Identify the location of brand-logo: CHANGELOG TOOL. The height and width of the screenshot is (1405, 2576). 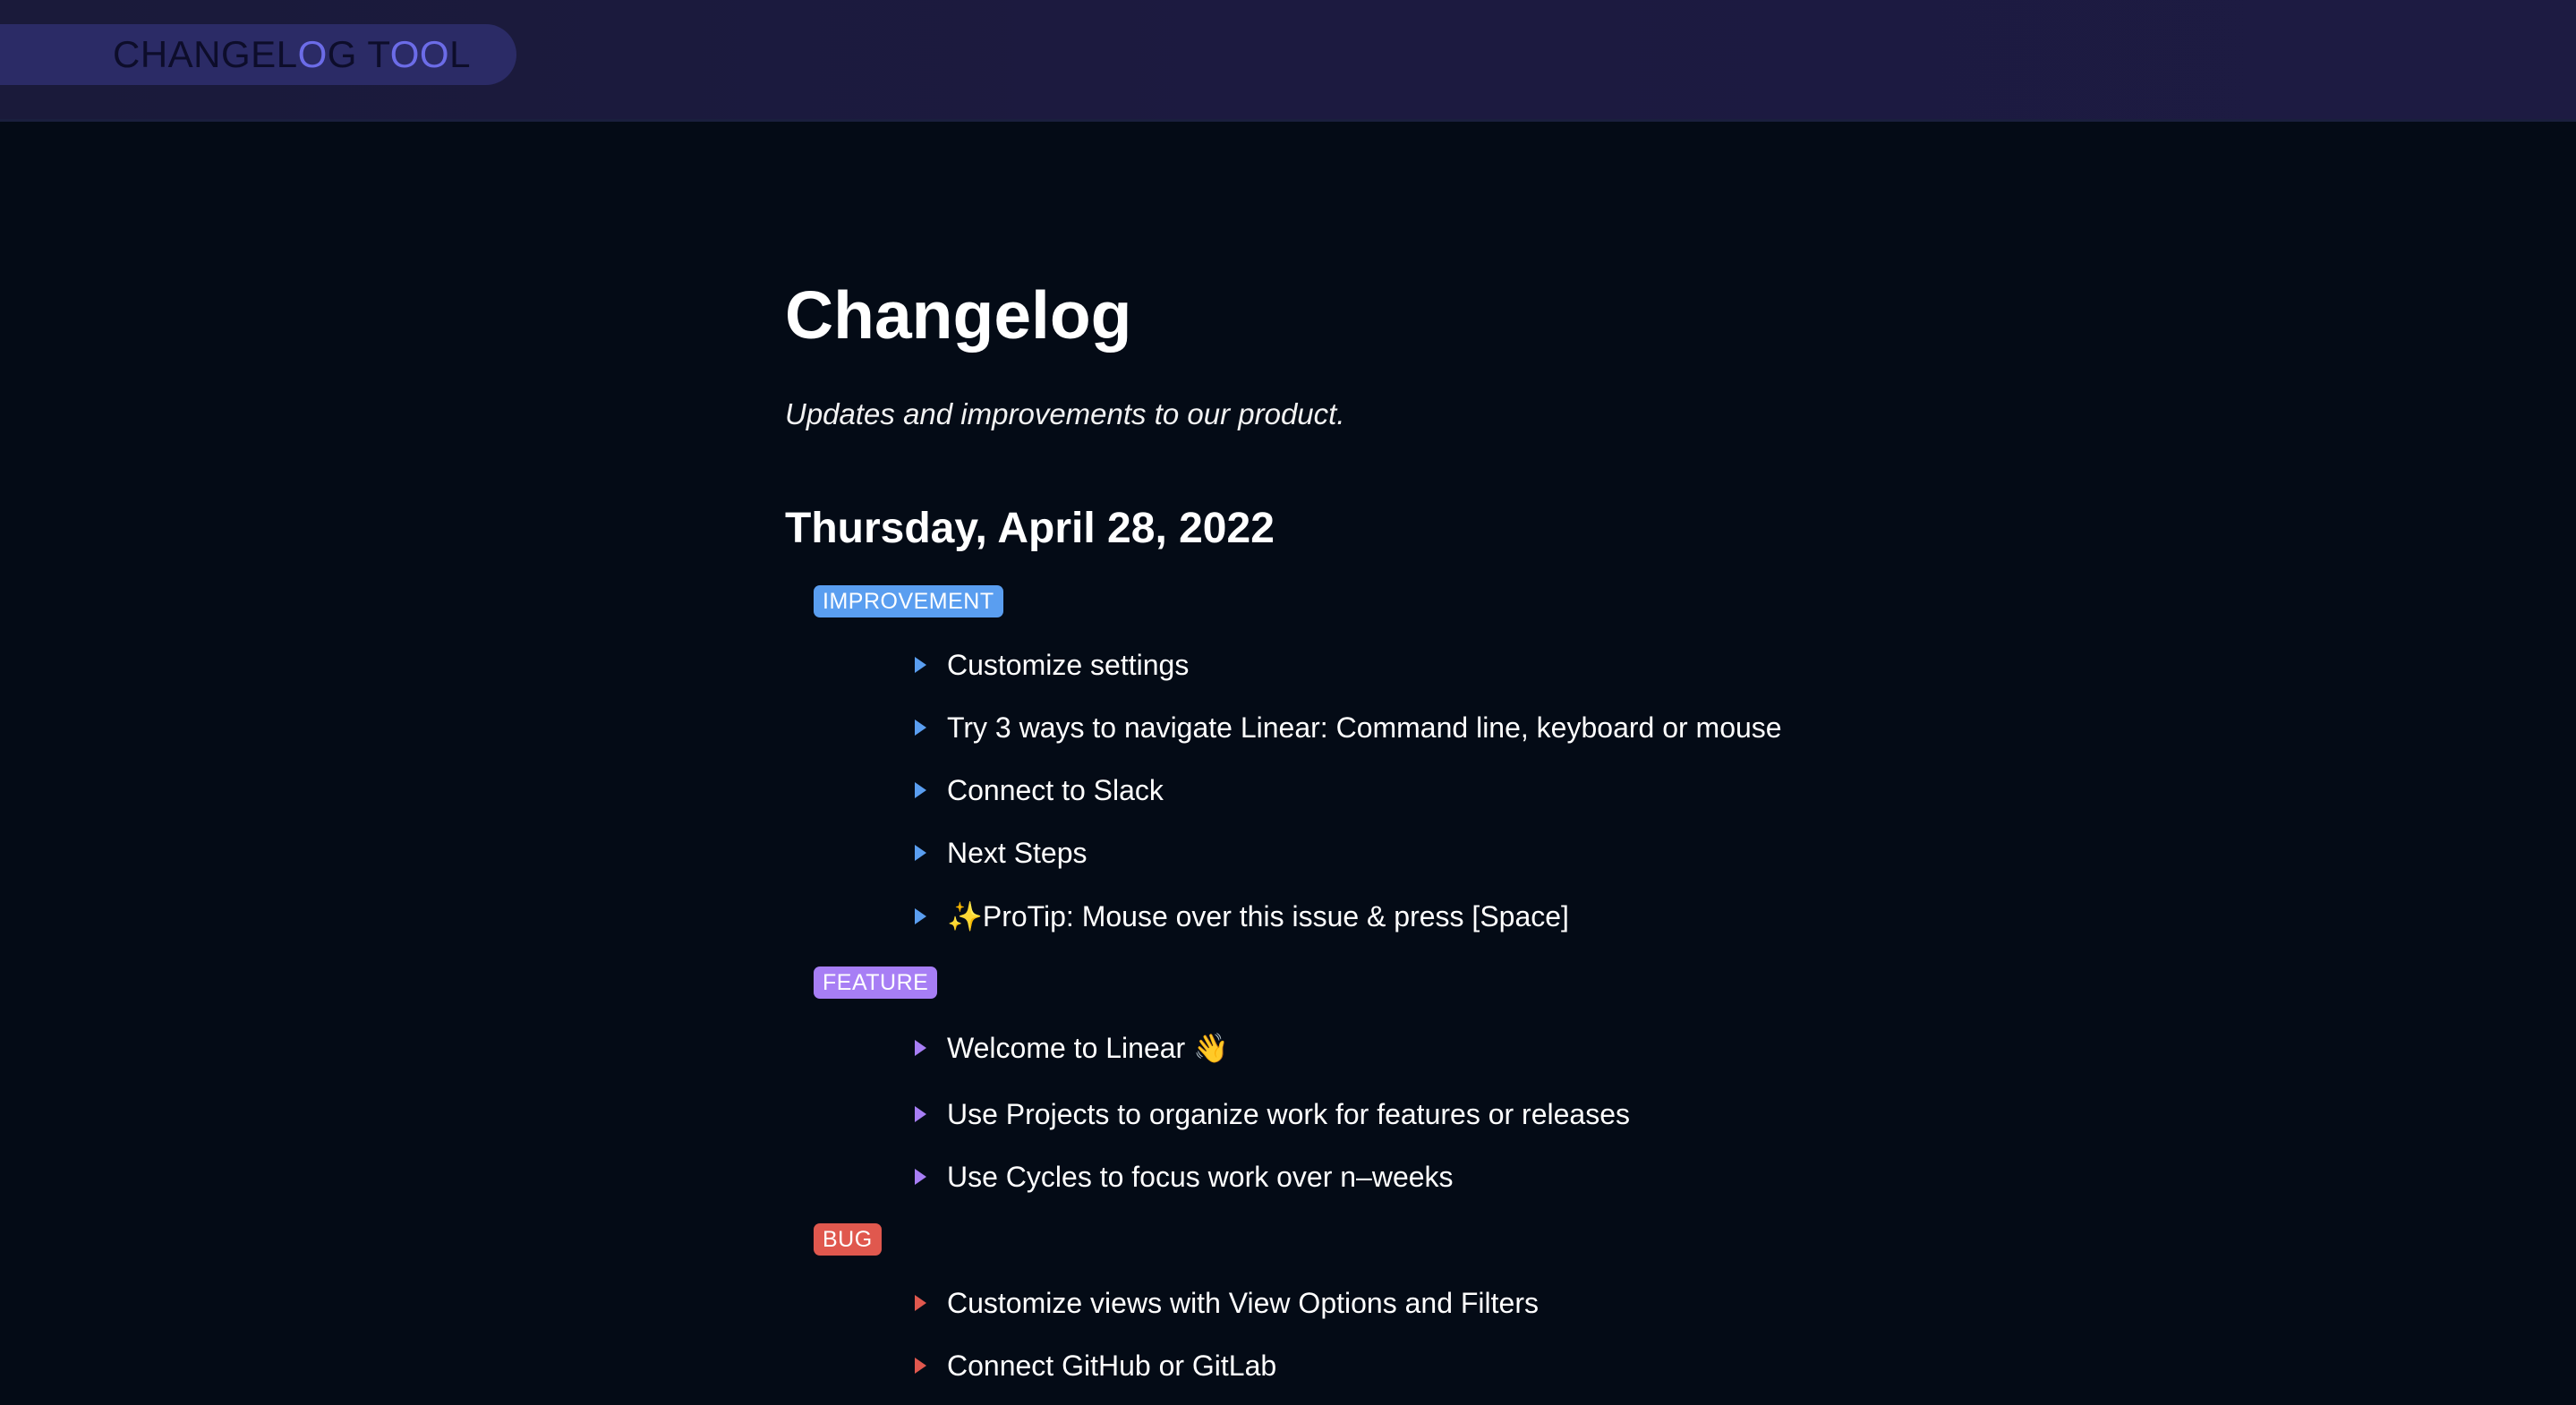
(258, 54).